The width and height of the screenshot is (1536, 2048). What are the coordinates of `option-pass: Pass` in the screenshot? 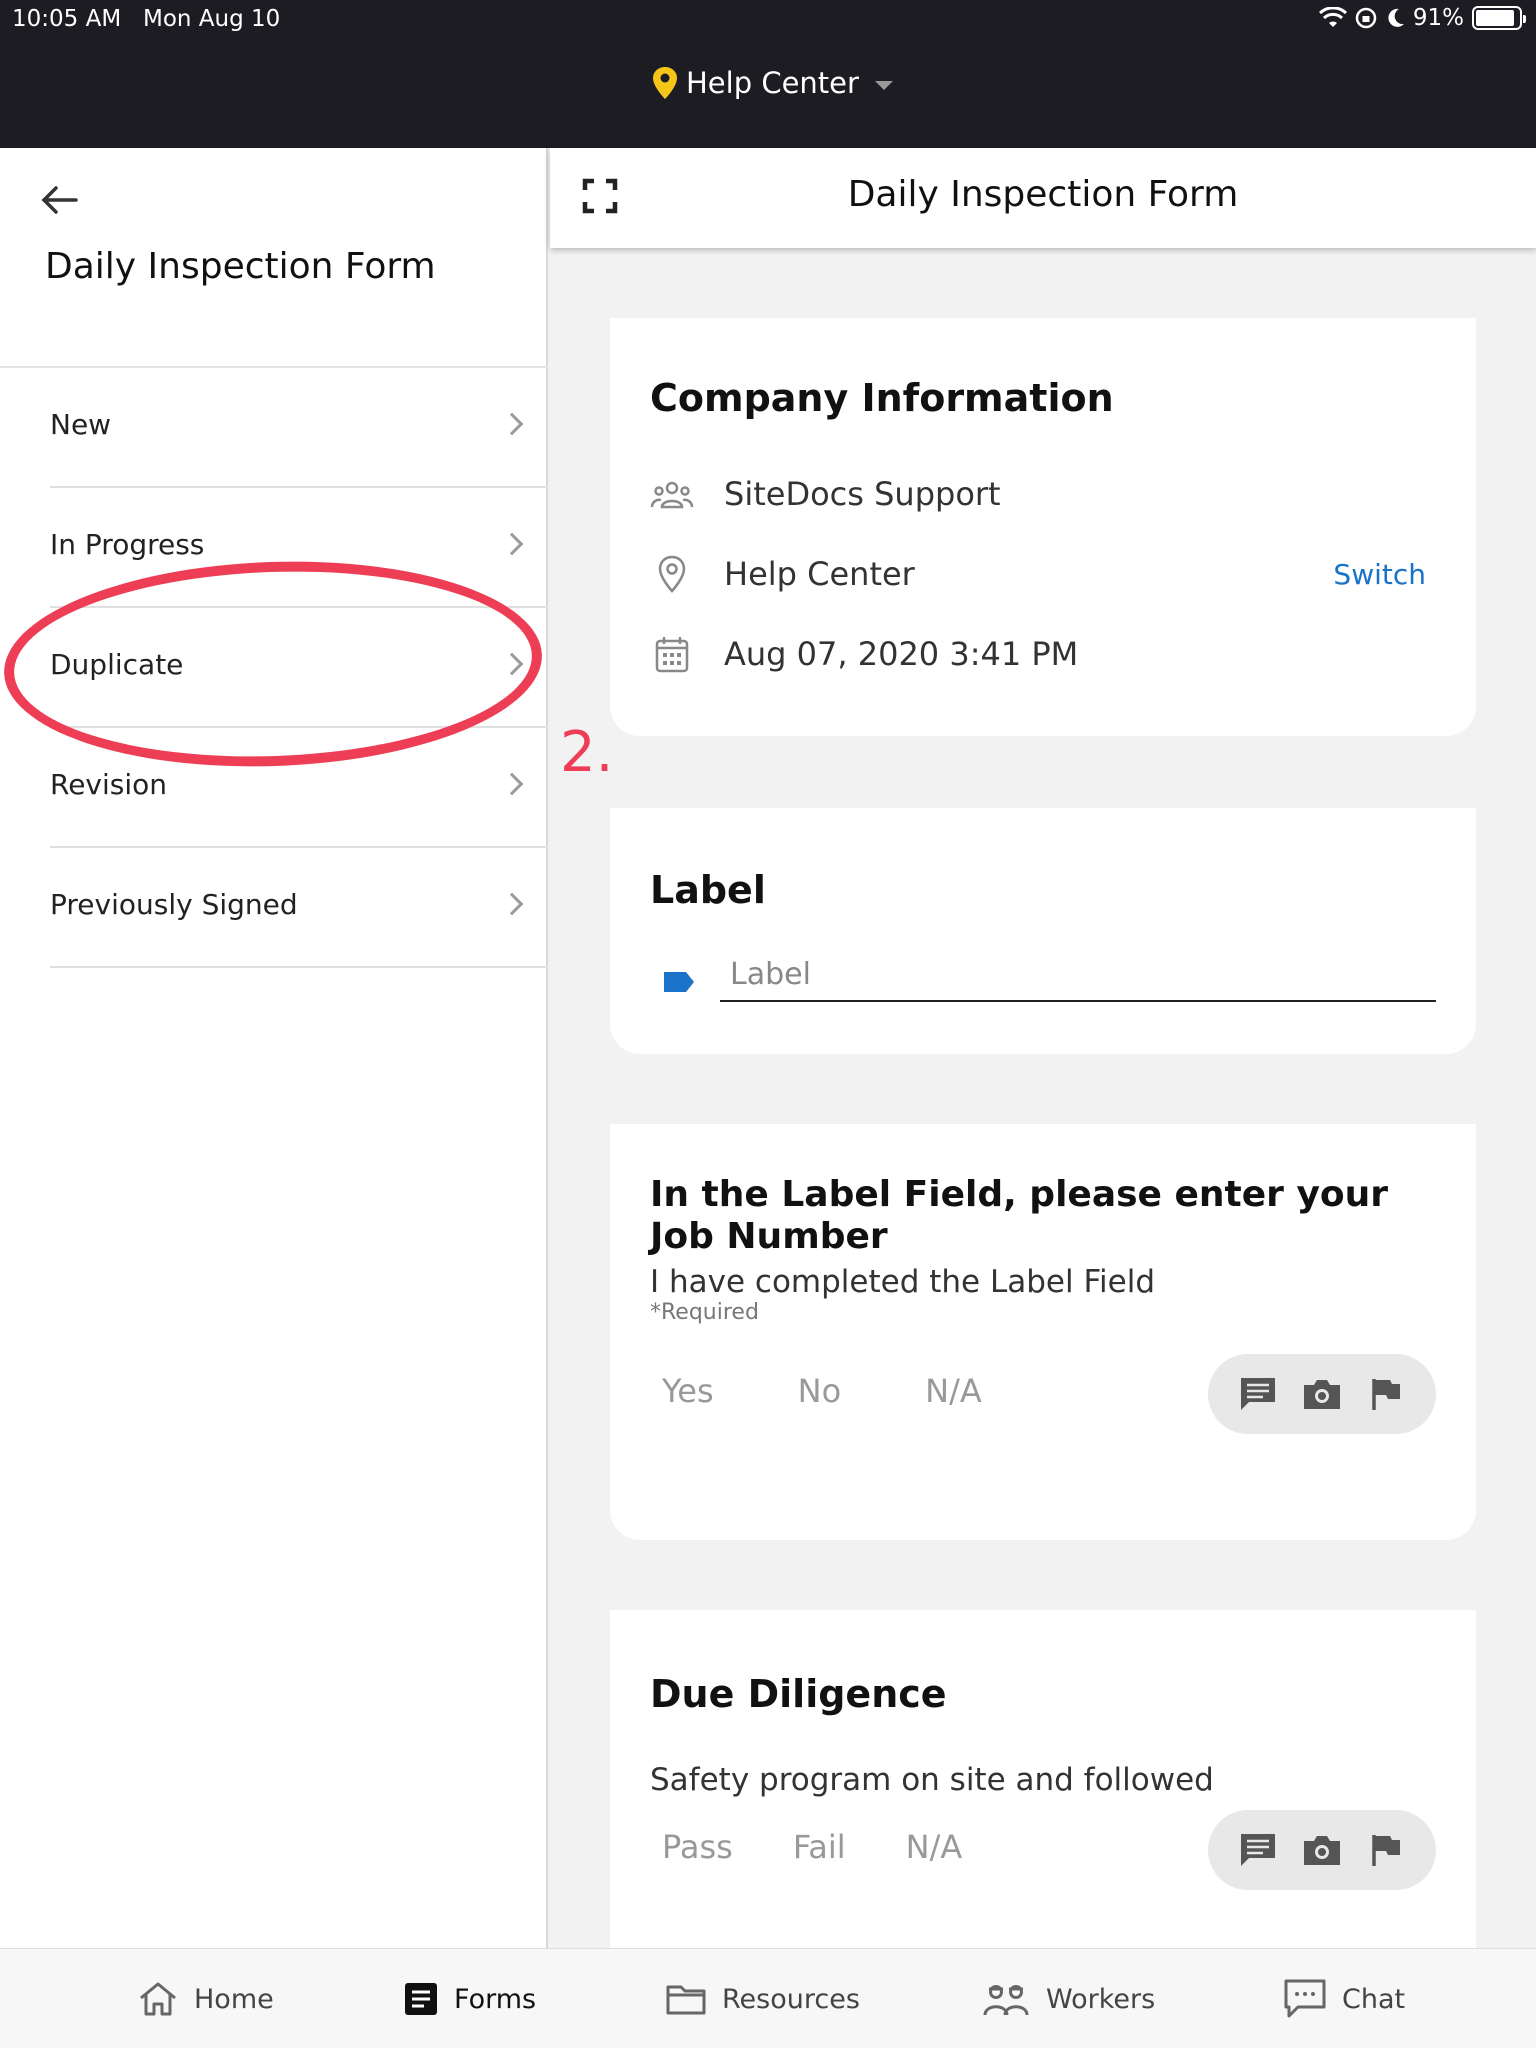 It's located at (697, 1847).